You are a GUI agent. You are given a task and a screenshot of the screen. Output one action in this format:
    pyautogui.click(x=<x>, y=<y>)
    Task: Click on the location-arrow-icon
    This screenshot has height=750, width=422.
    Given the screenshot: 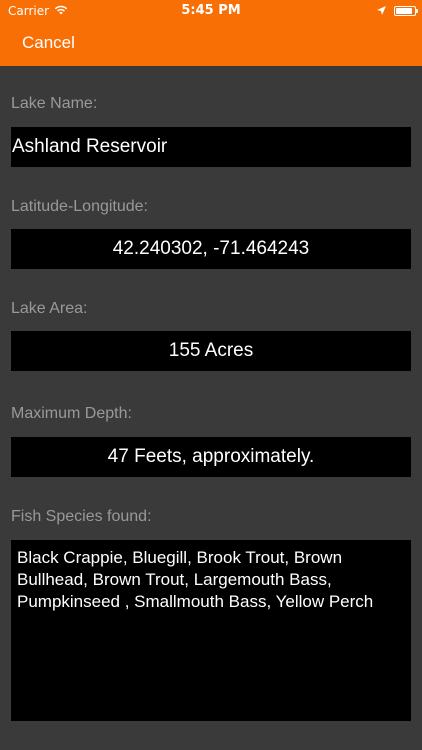 What is the action you would take?
    pyautogui.click(x=381, y=11)
    